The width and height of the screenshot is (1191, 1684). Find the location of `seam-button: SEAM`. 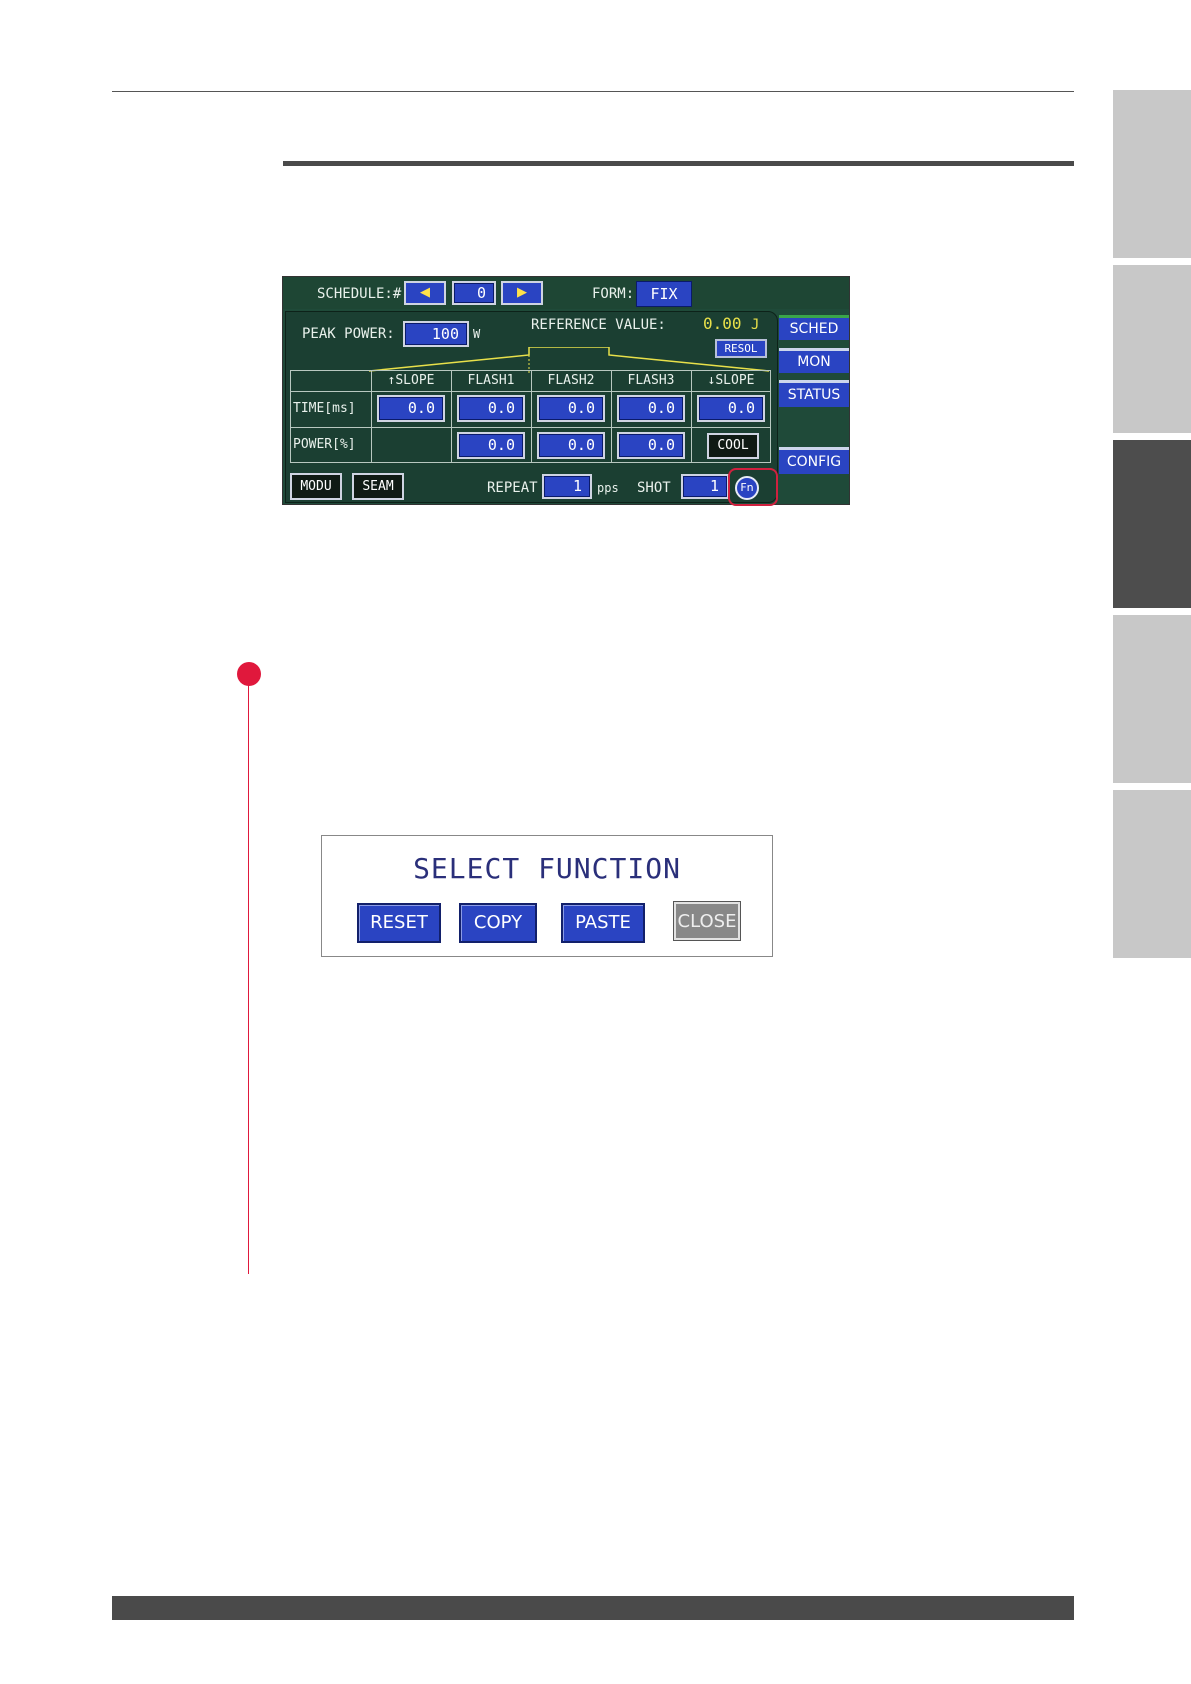

seam-button: SEAM is located at coordinates (378, 486).